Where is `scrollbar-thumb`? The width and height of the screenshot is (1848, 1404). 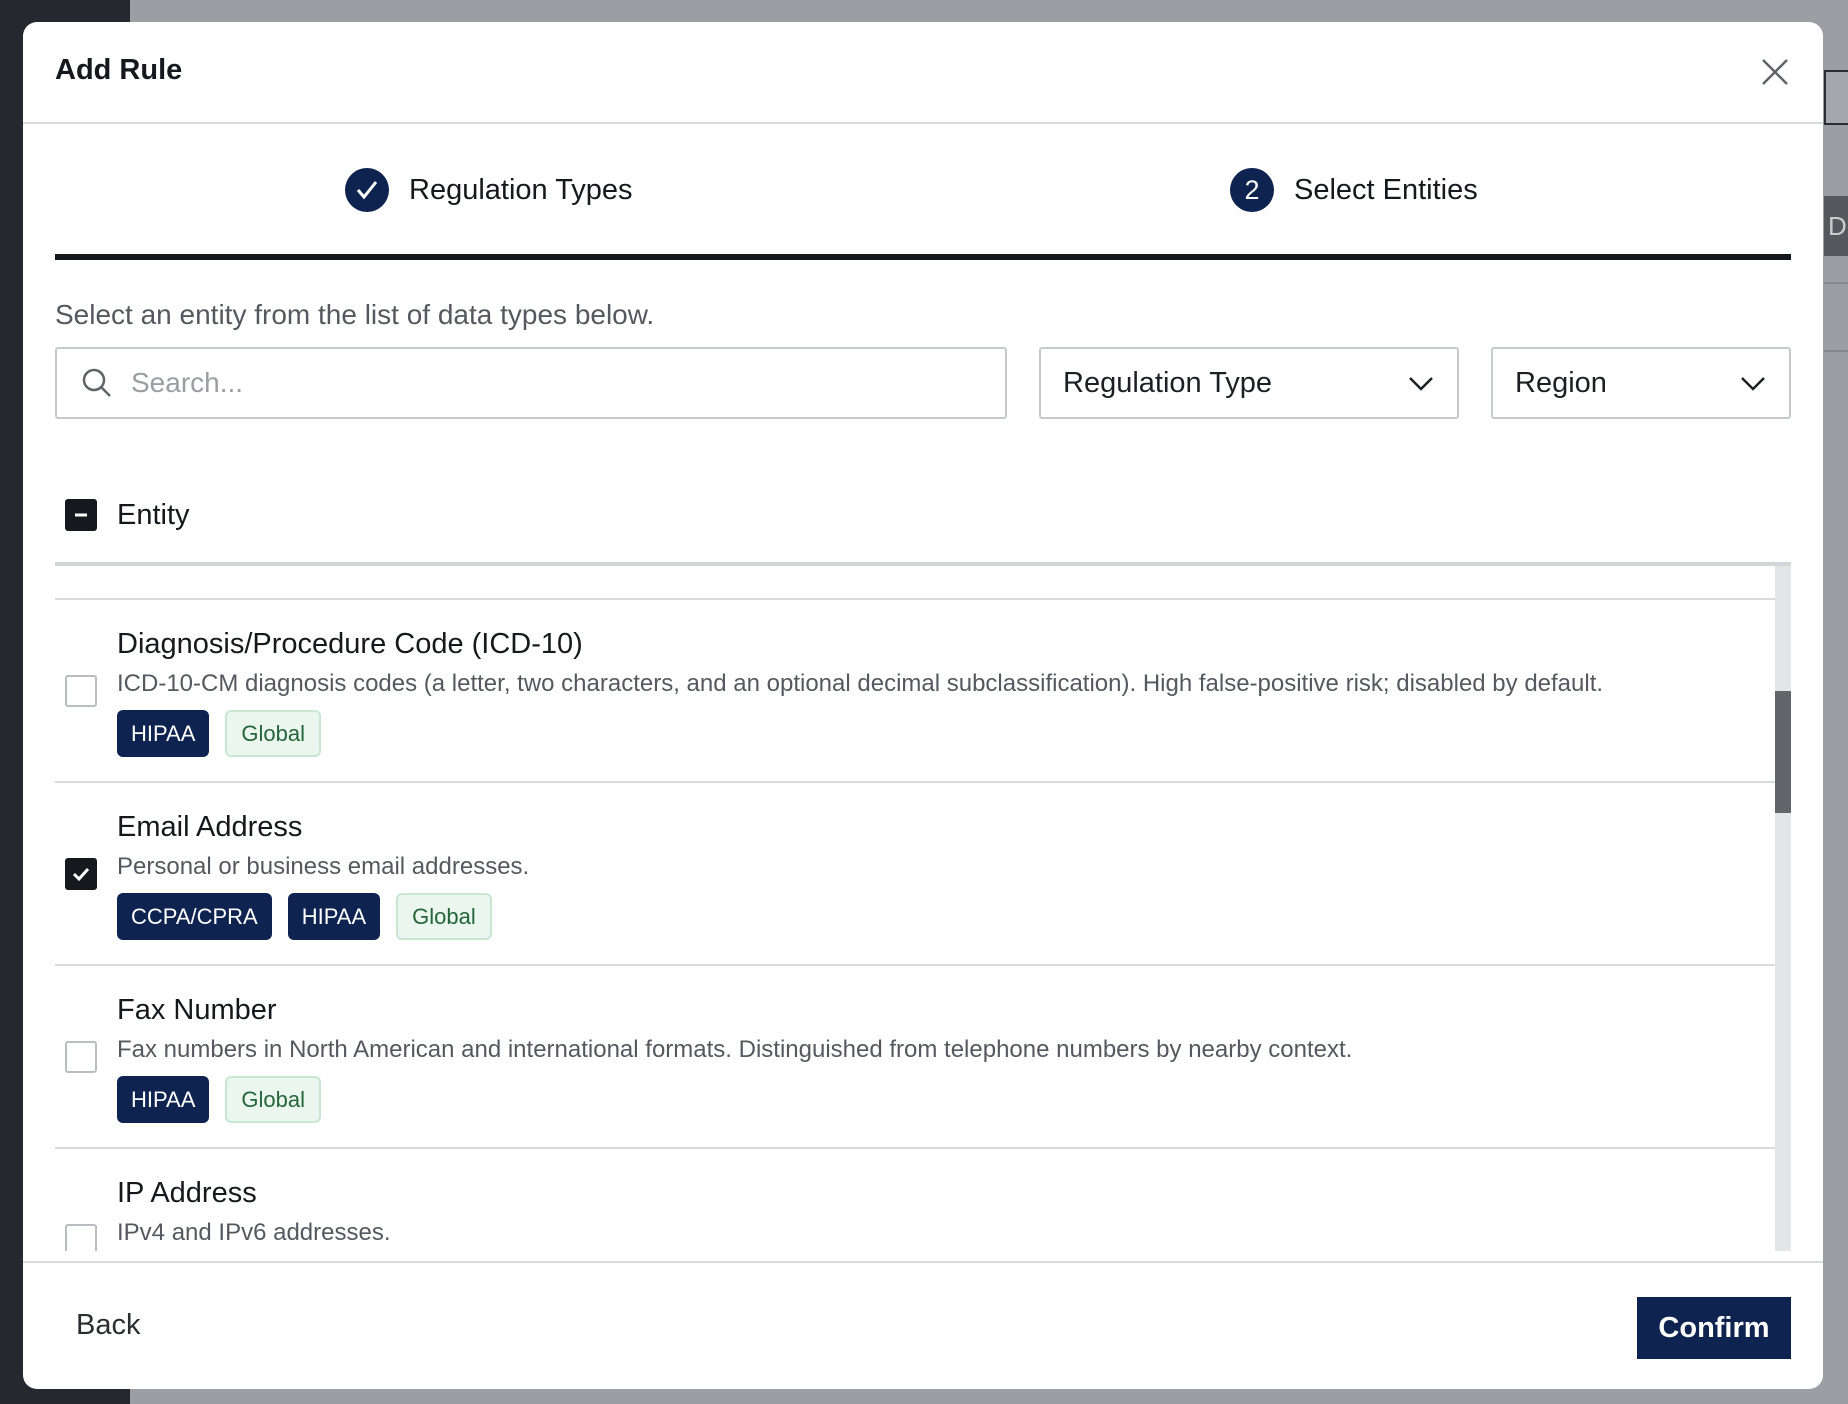 scrollbar-thumb is located at coordinates (1783, 752).